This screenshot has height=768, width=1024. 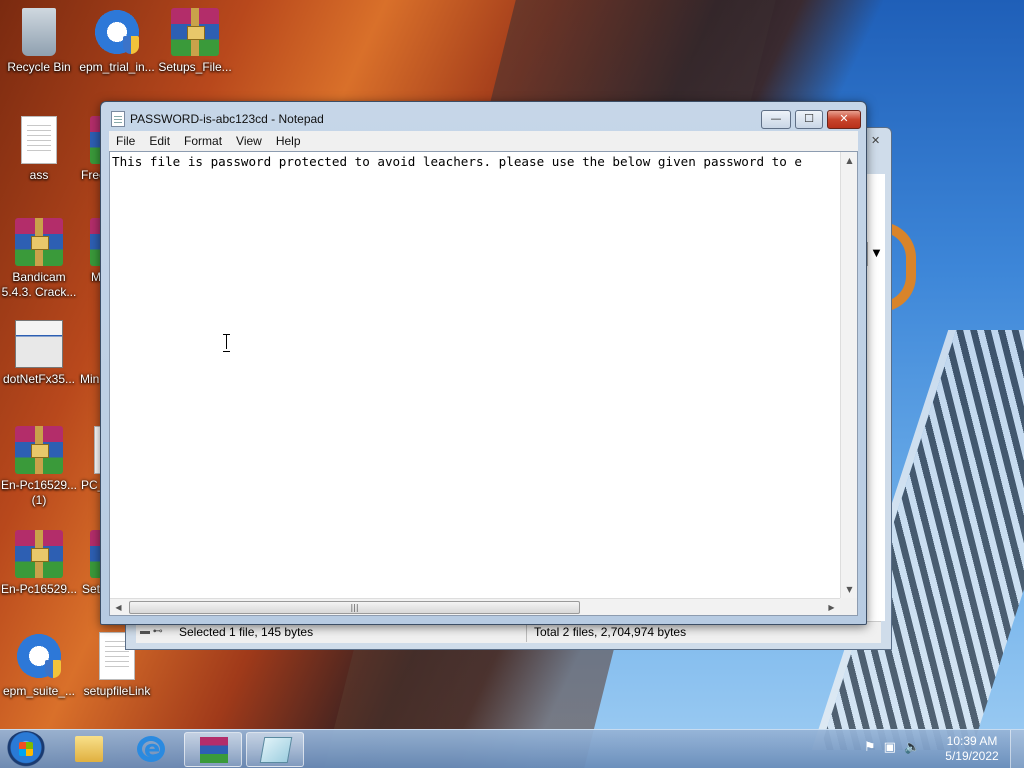 What do you see at coordinates (912, 750) in the screenshot?
I see `volume-icon: 🔈` at bounding box center [912, 750].